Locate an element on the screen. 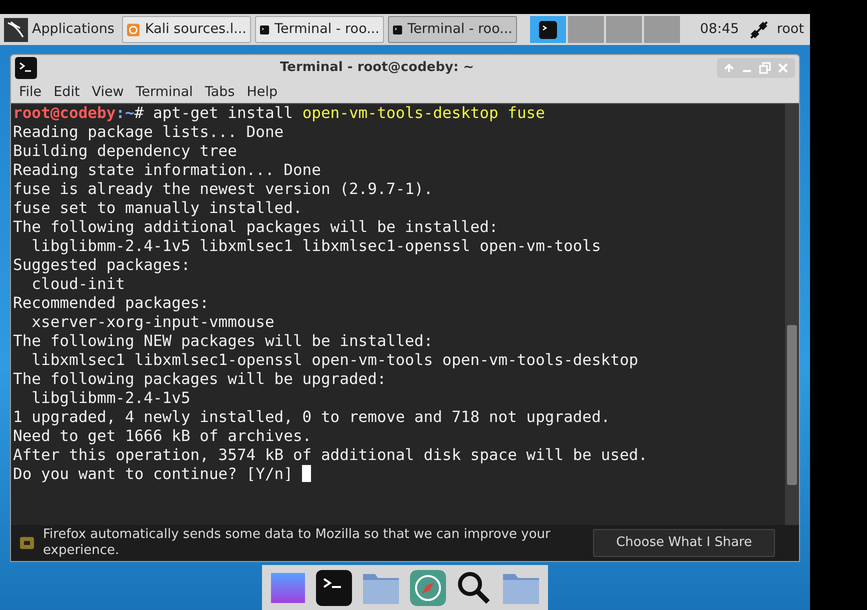  output-line: Reading state information... Done is located at coordinates (167, 170).